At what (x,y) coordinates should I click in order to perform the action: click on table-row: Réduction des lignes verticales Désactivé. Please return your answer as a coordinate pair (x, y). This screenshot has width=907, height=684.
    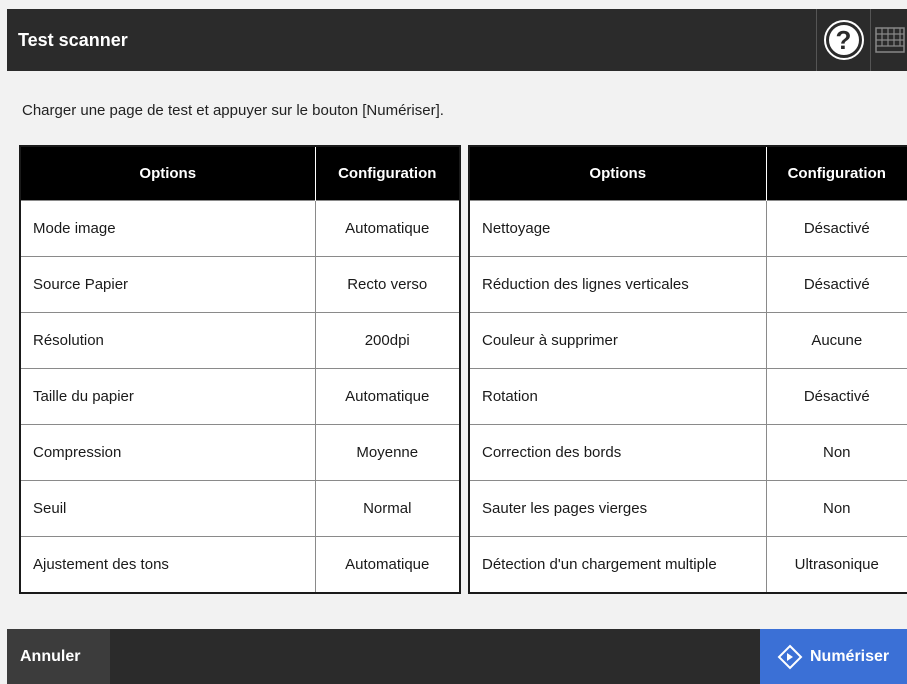
    Looking at the image, I should click on (688, 284).